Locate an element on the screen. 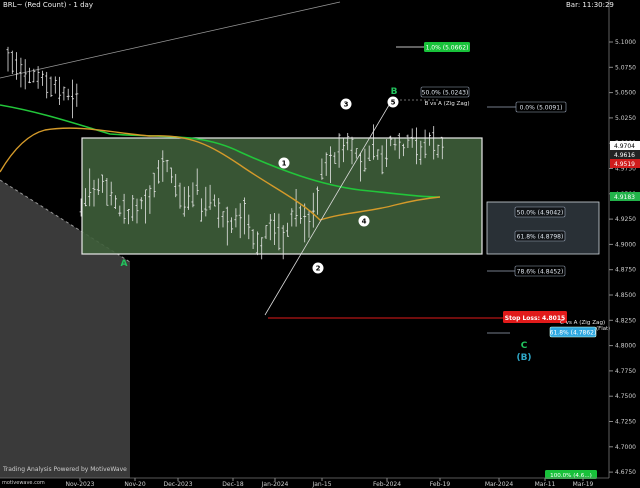 The height and width of the screenshot is (488, 640). price-tick-label: 4.7500 is located at coordinates (625, 396).